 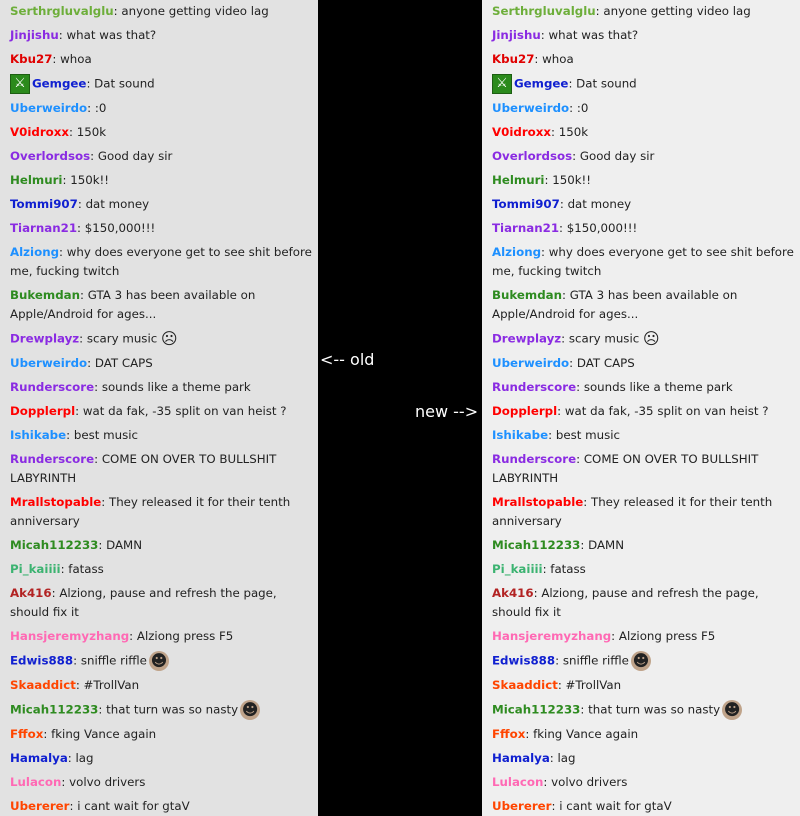 What do you see at coordinates (113, 204) in the screenshot?
I see `chat-text: : dat money` at bounding box center [113, 204].